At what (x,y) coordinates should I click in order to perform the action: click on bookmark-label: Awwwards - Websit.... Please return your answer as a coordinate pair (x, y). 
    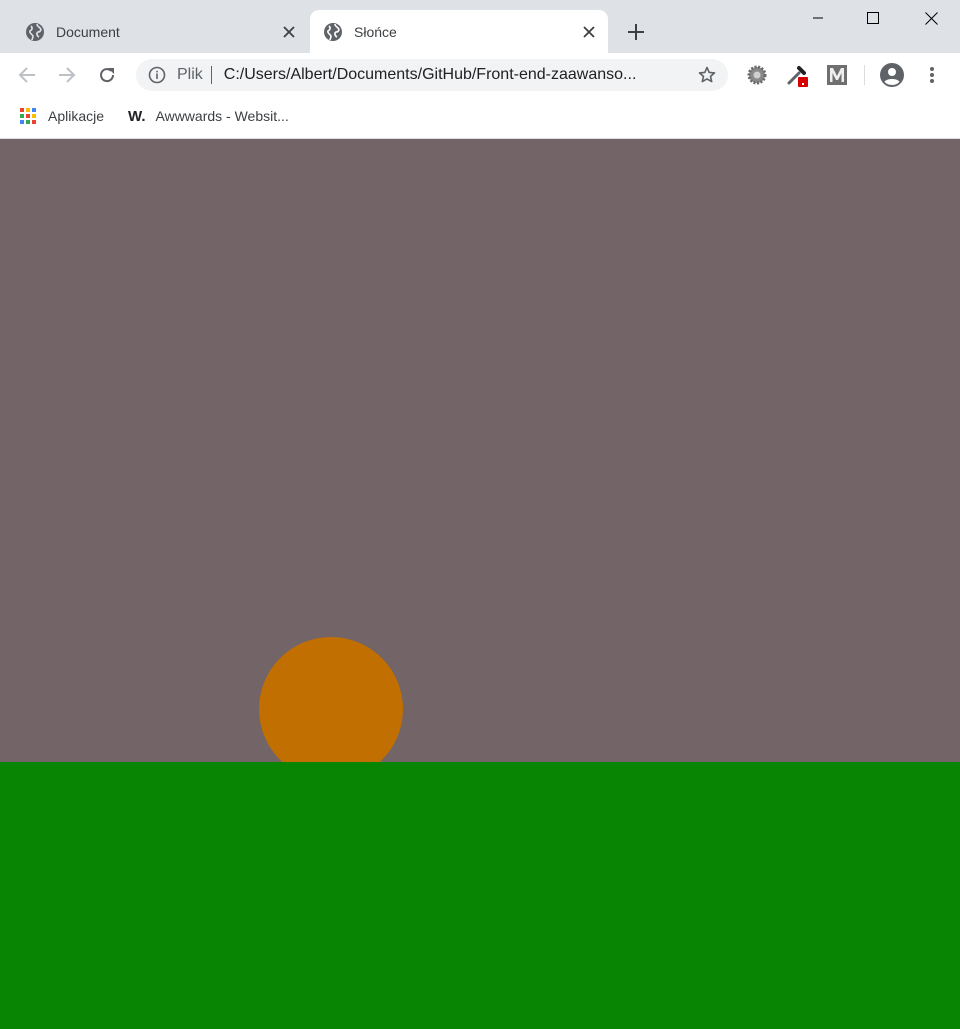
    Looking at the image, I should click on (222, 116).